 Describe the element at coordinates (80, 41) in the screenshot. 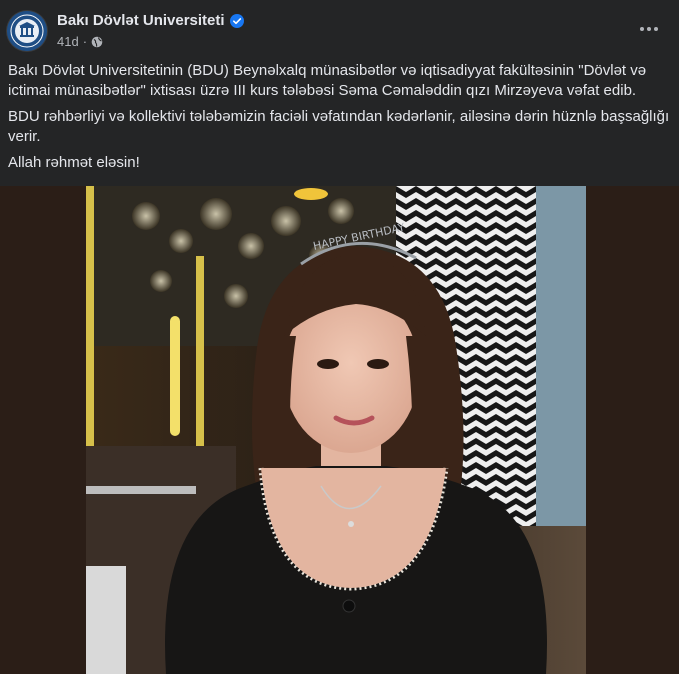

I see `post-meta: 41d ·` at that location.